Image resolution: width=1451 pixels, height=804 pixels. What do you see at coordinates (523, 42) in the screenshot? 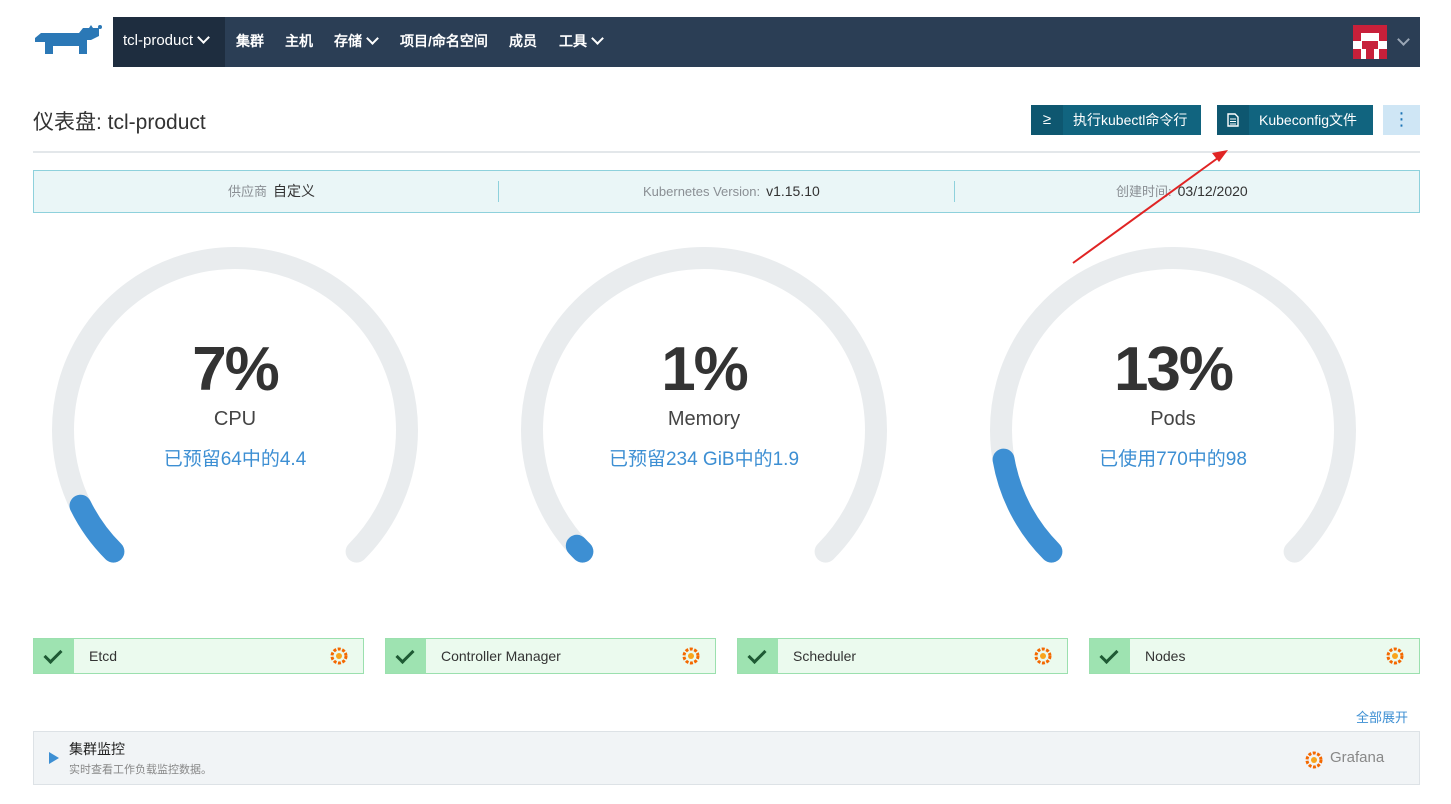
I see `nav-item-members: 成员` at bounding box center [523, 42].